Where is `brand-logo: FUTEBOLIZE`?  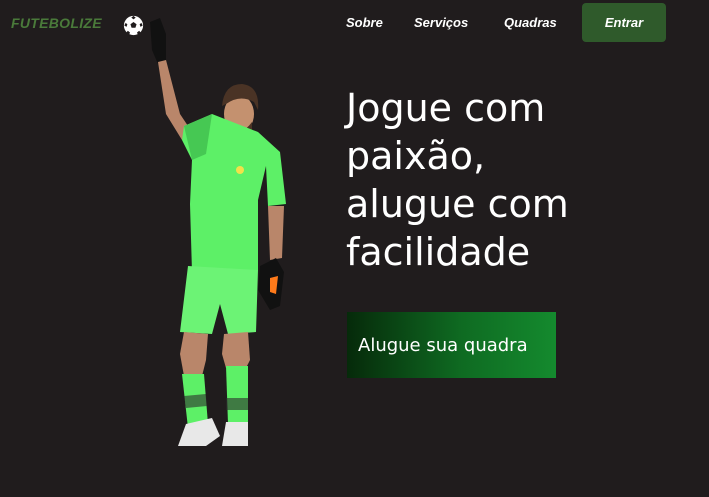
brand-logo: FUTEBOLIZE is located at coordinates (56, 23).